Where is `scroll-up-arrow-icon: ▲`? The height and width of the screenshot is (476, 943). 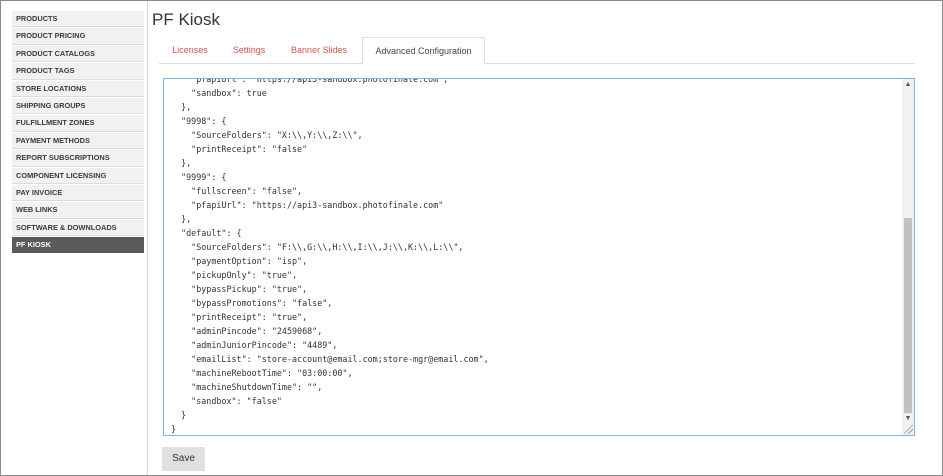
scroll-up-arrow-icon: ▲ is located at coordinates (908, 85).